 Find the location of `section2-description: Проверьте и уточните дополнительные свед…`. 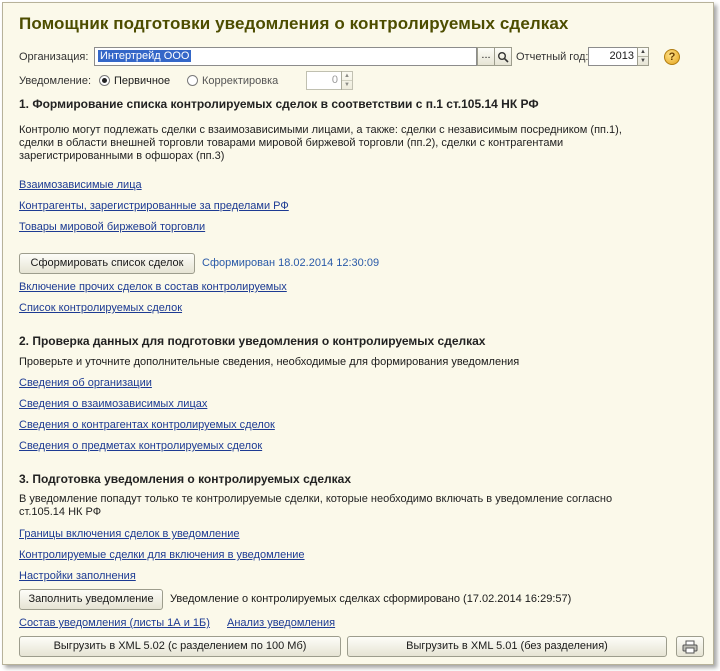

section2-description: Проверьте и уточните дополнительные свед… is located at coordinates (269, 362).